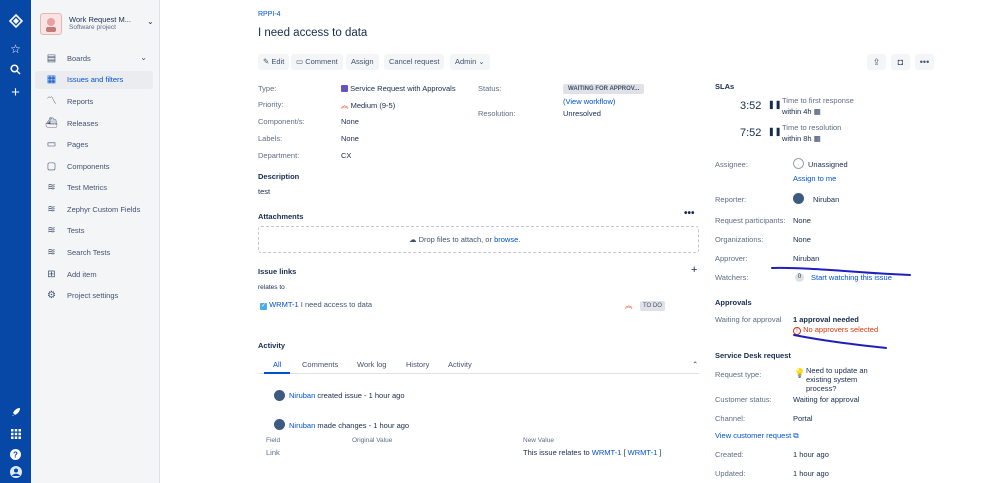 The image size is (999, 483). I want to click on sidebar-item-issues-and-filters: ▦ Issues and filters, so click(94, 80).